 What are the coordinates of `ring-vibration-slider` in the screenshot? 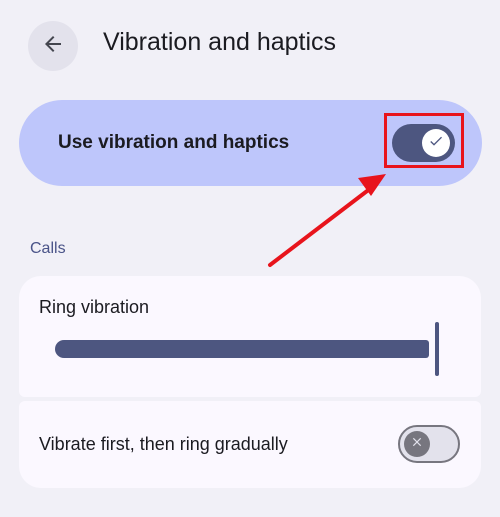 It's located at (247, 349).